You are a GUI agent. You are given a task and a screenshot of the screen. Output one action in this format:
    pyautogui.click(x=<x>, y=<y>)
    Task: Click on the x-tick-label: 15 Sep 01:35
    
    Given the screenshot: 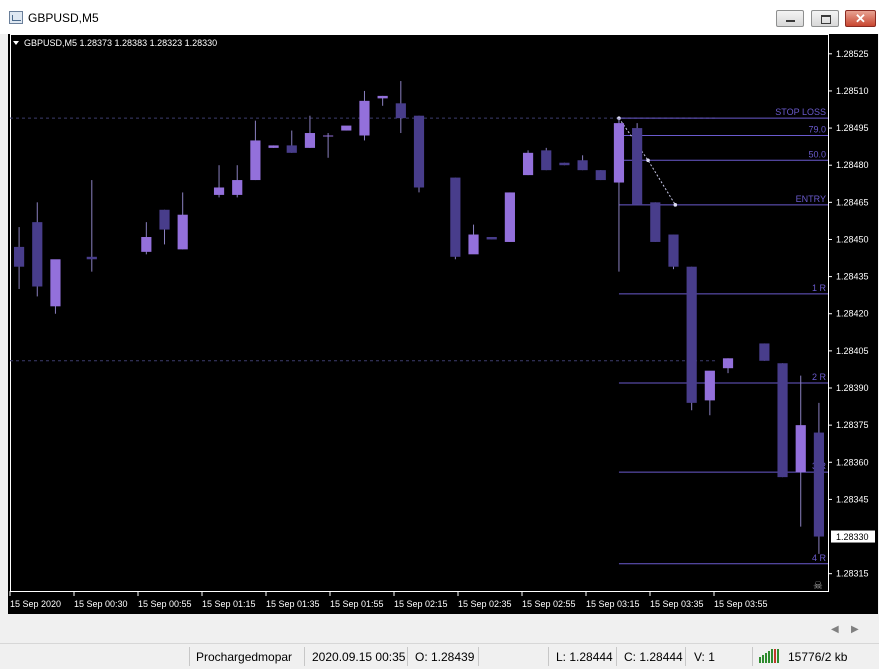 What is the action you would take?
    pyautogui.click(x=293, y=604)
    